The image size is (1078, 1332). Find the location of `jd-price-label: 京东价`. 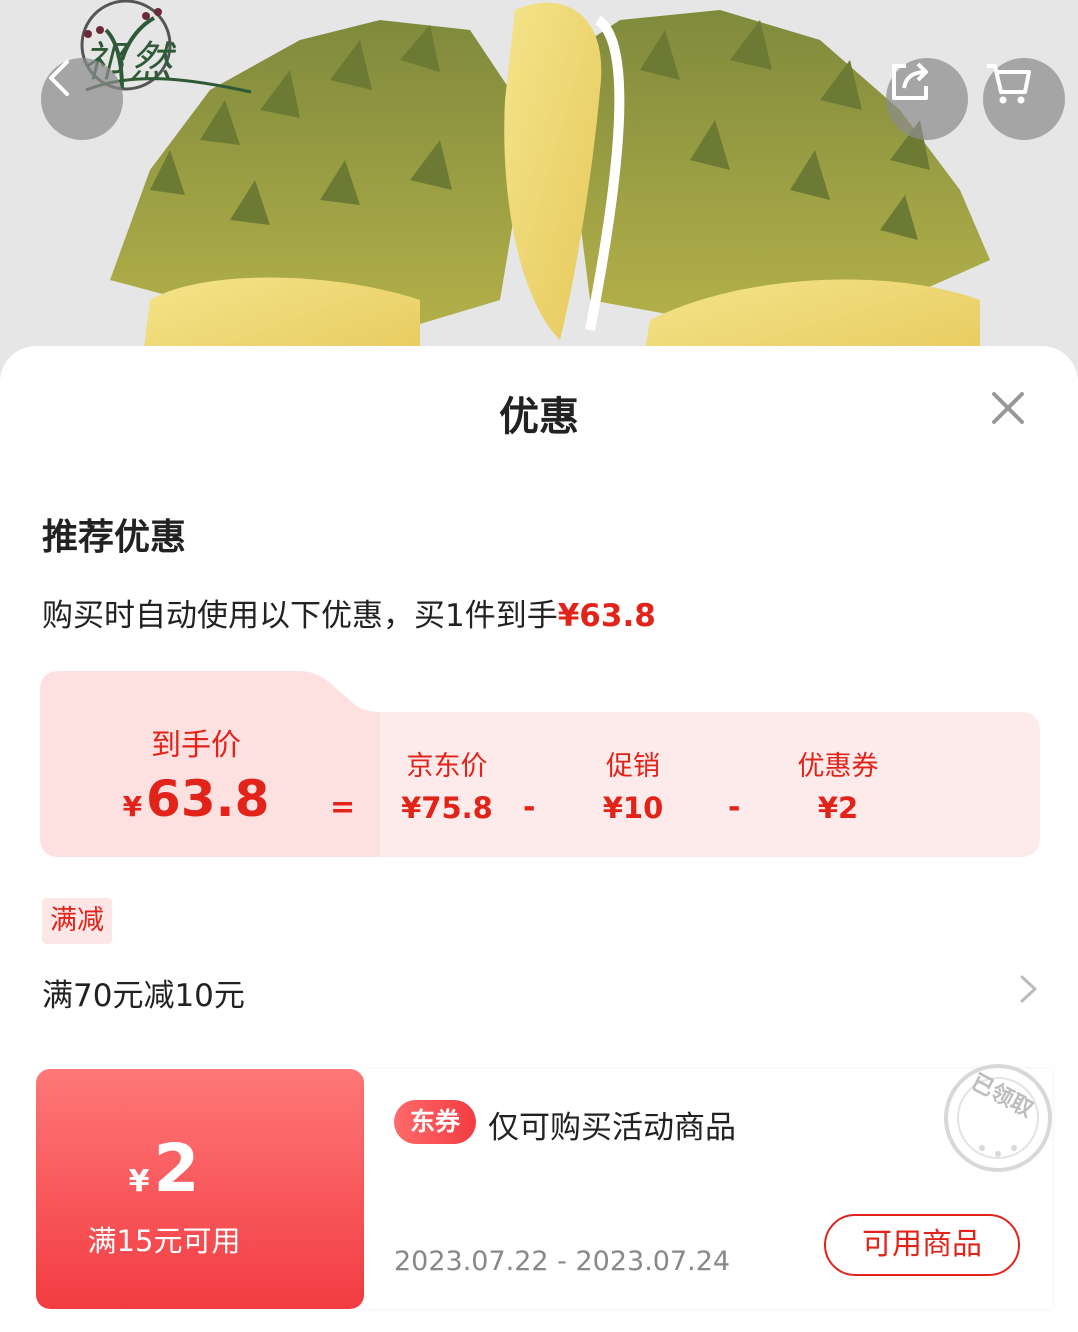

jd-price-label: 京东价 is located at coordinates (447, 766).